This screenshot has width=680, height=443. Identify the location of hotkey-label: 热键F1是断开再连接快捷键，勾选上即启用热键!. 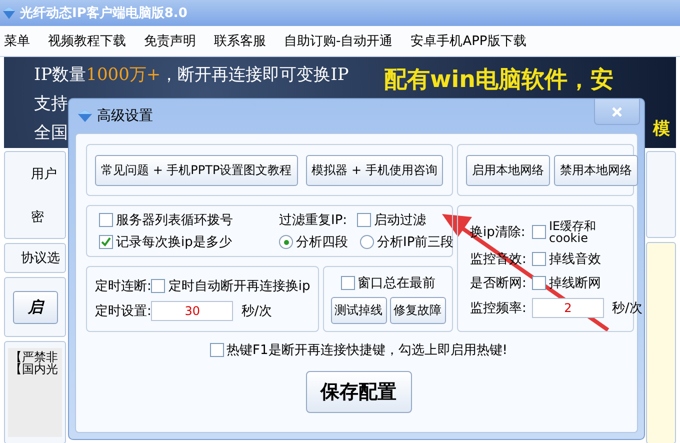
(367, 350).